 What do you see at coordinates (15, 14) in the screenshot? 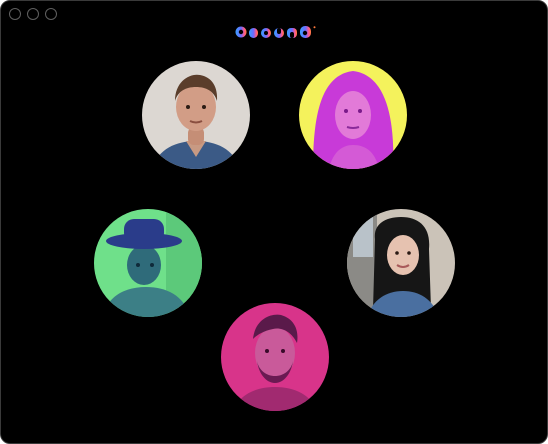
I see `close-window-button` at bounding box center [15, 14].